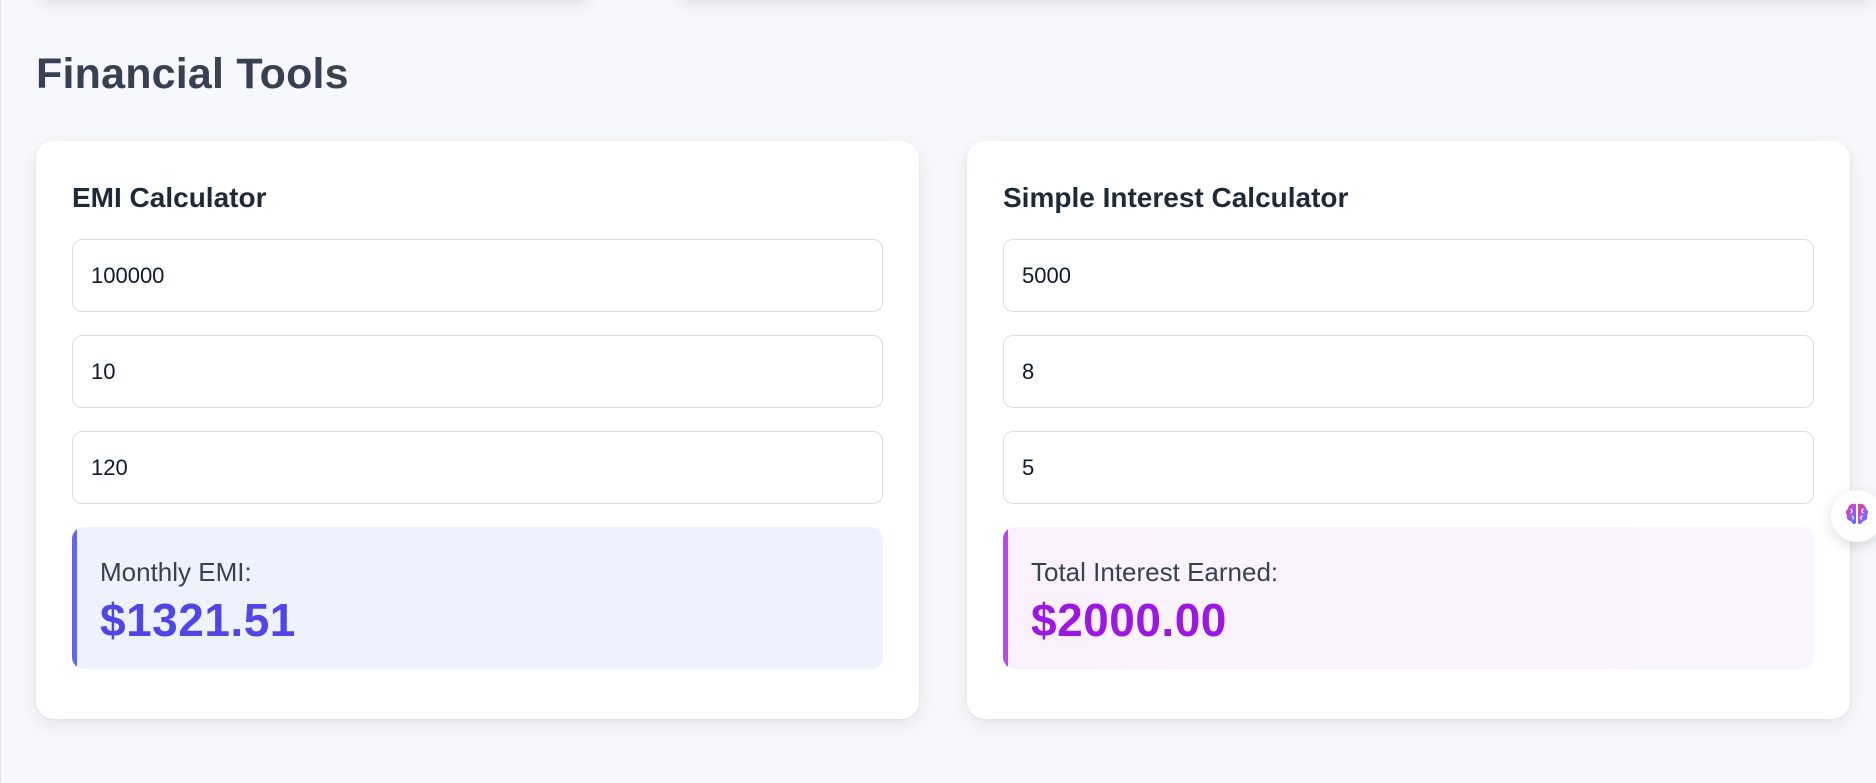 The height and width of the screenshot is (783, 1876). Describe the element at coordinates (1129, 620) in the screenshot. I see `si-result-value: $2000.00` at that location.